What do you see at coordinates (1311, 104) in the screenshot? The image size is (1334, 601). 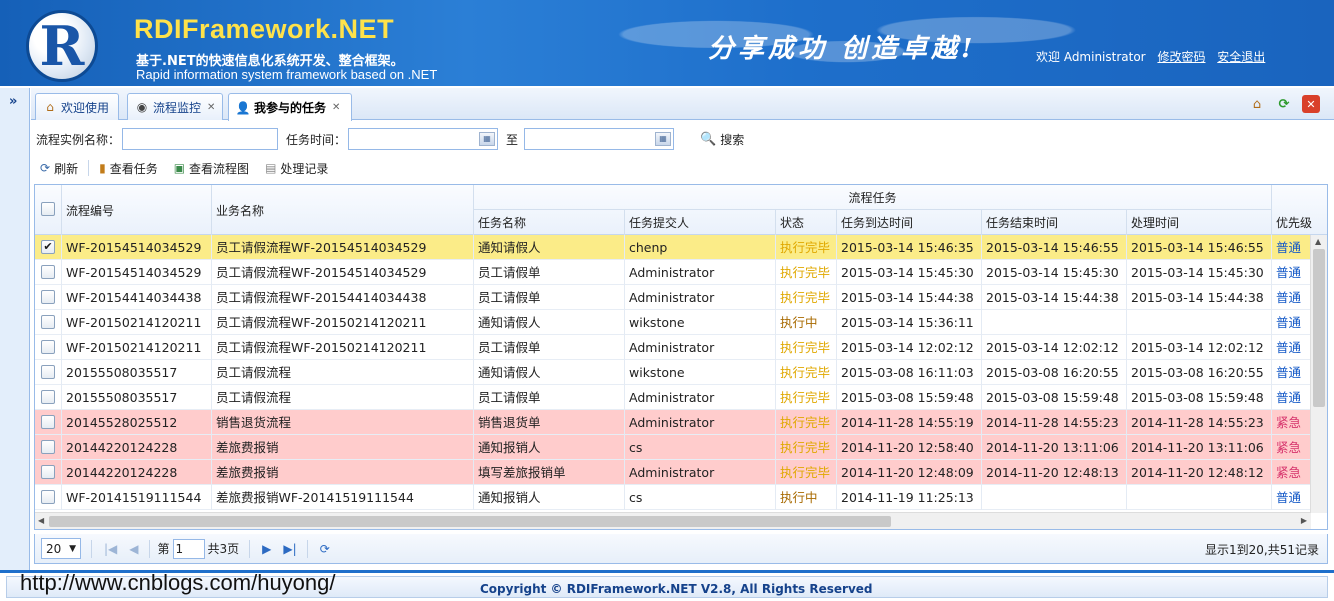 I see `close-icon: ✕` at bounding box center [1311, 104].